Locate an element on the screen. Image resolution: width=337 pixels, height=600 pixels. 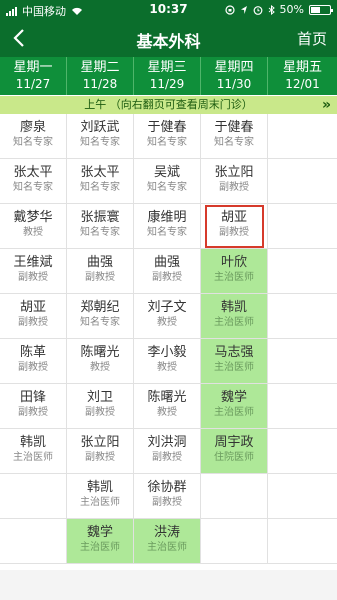
battery-percent: 50% is located at coordinates (291, 9).